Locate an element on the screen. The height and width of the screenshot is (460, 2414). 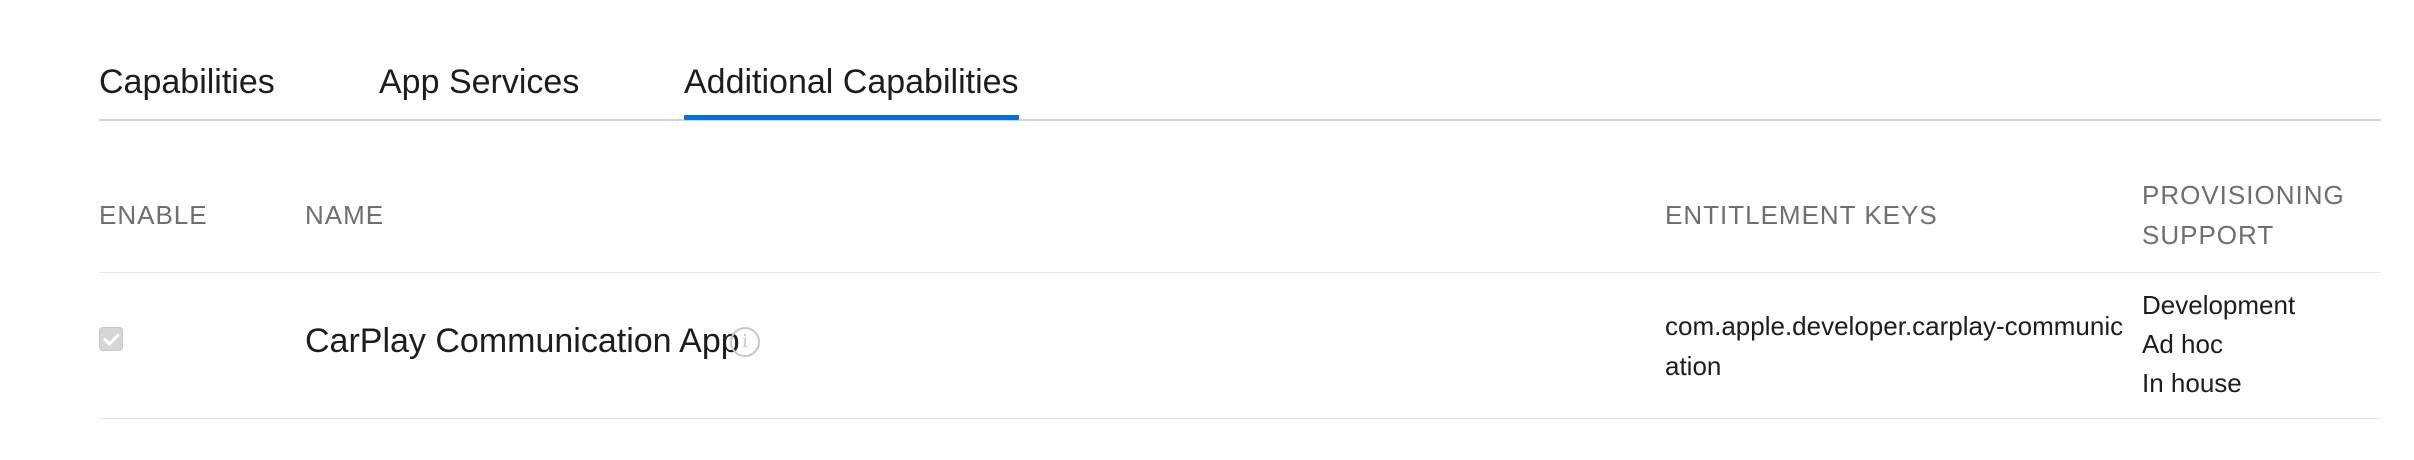
enable-checkbox is located at coordinates (111, 339).